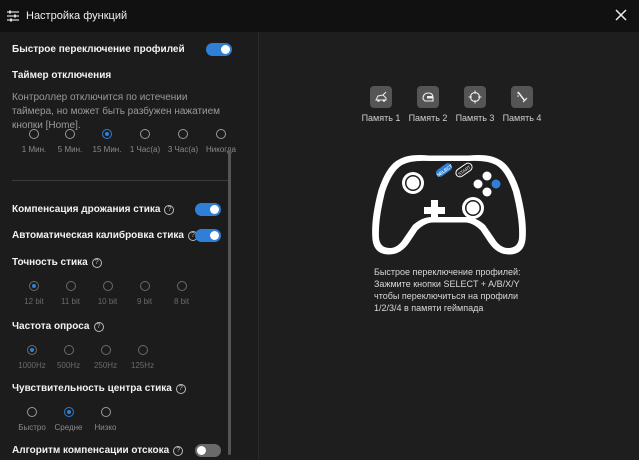  Describe the element at coordinates (32, 419) in the screenshot. I see `sensitivity-option-fast: Быстро` at that location.